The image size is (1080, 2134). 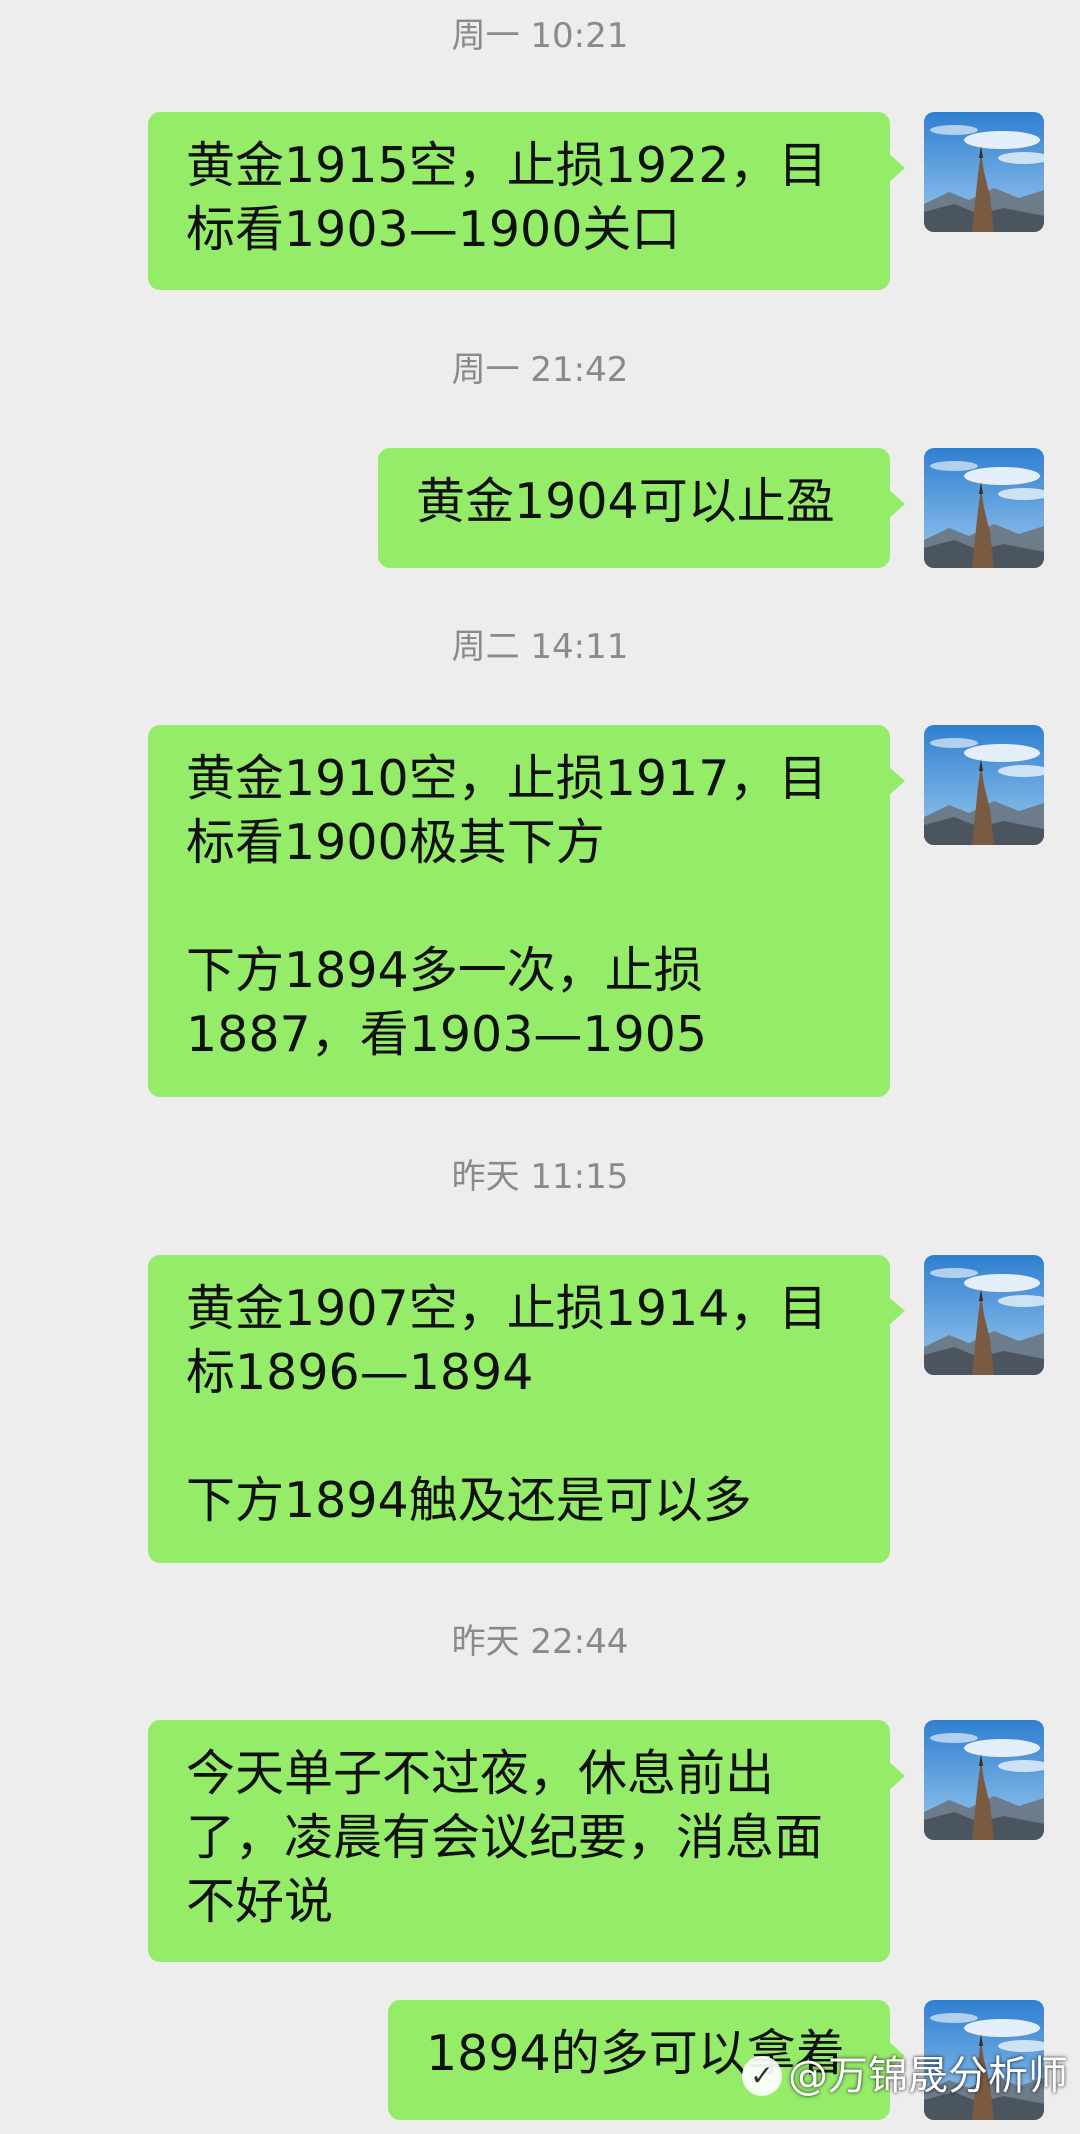 What do you see at coordinates (526, 201) in the screenshot?
I see `message-bubble: 黄金1915空，止损1922，目标看1903—1900关口` at bounding box center [526, 201].